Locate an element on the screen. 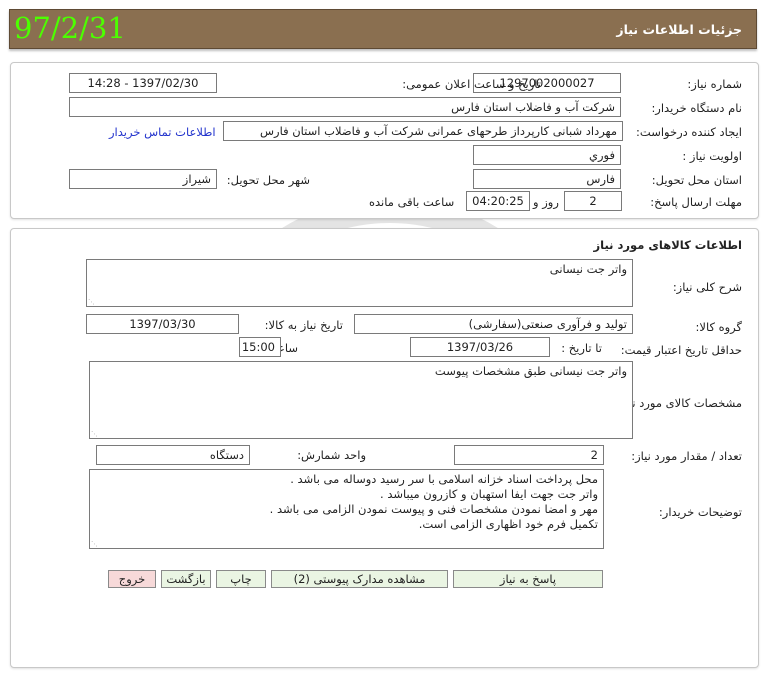 The width and height of the screenshot is (770, 696). print-button: چاپ is located at coordinates (241, 579).